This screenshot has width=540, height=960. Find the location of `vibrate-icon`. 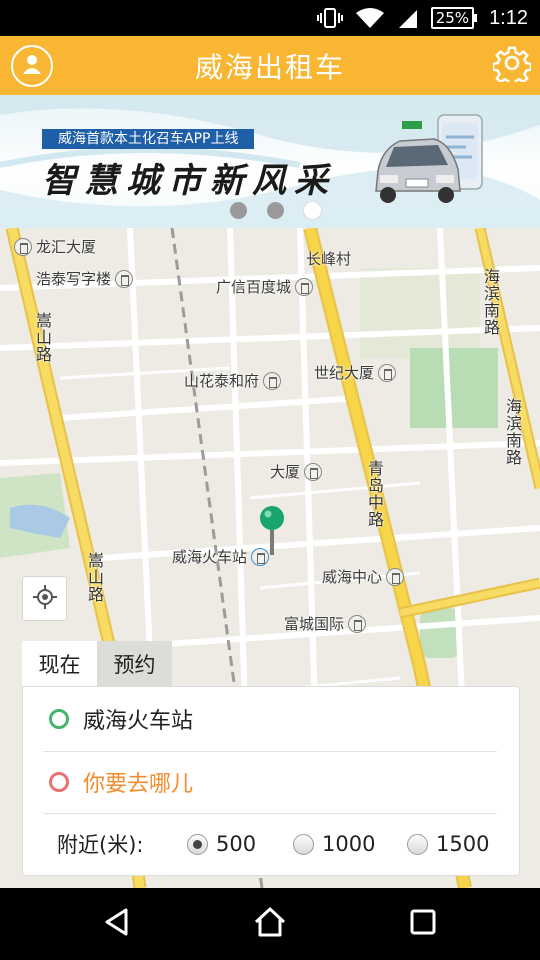

vibrate-icon is located at coordinates (329, 18).